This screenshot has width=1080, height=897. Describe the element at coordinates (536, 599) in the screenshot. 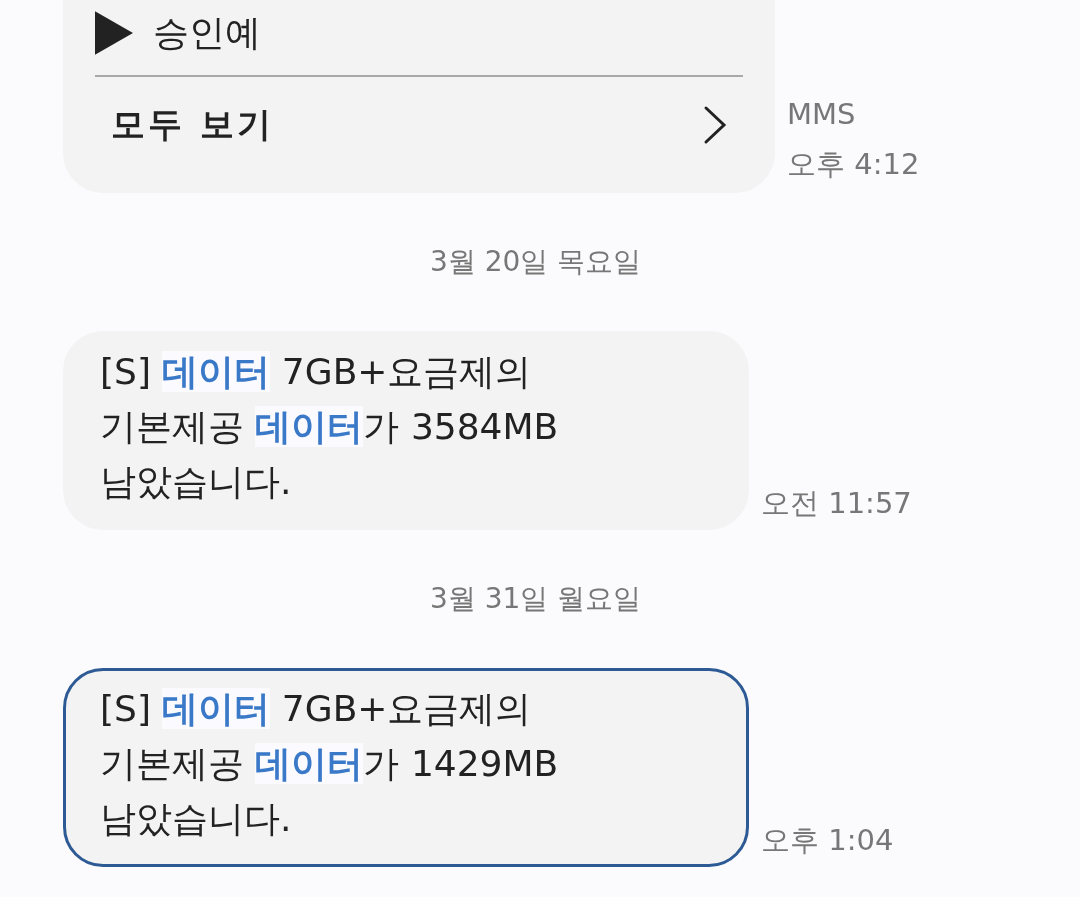

I see `date-separator: 3월 31일 월요일` at that location.